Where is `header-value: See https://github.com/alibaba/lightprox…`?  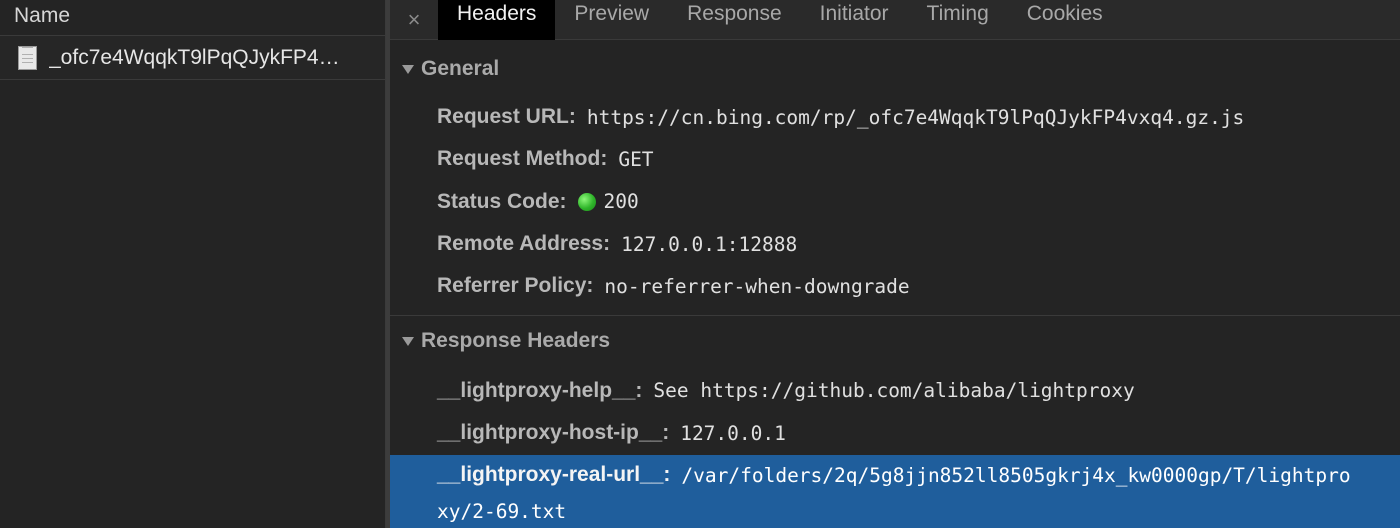 header-value: See https://github.com/alibaba/lightprox… is located at coordinates (894, 391).